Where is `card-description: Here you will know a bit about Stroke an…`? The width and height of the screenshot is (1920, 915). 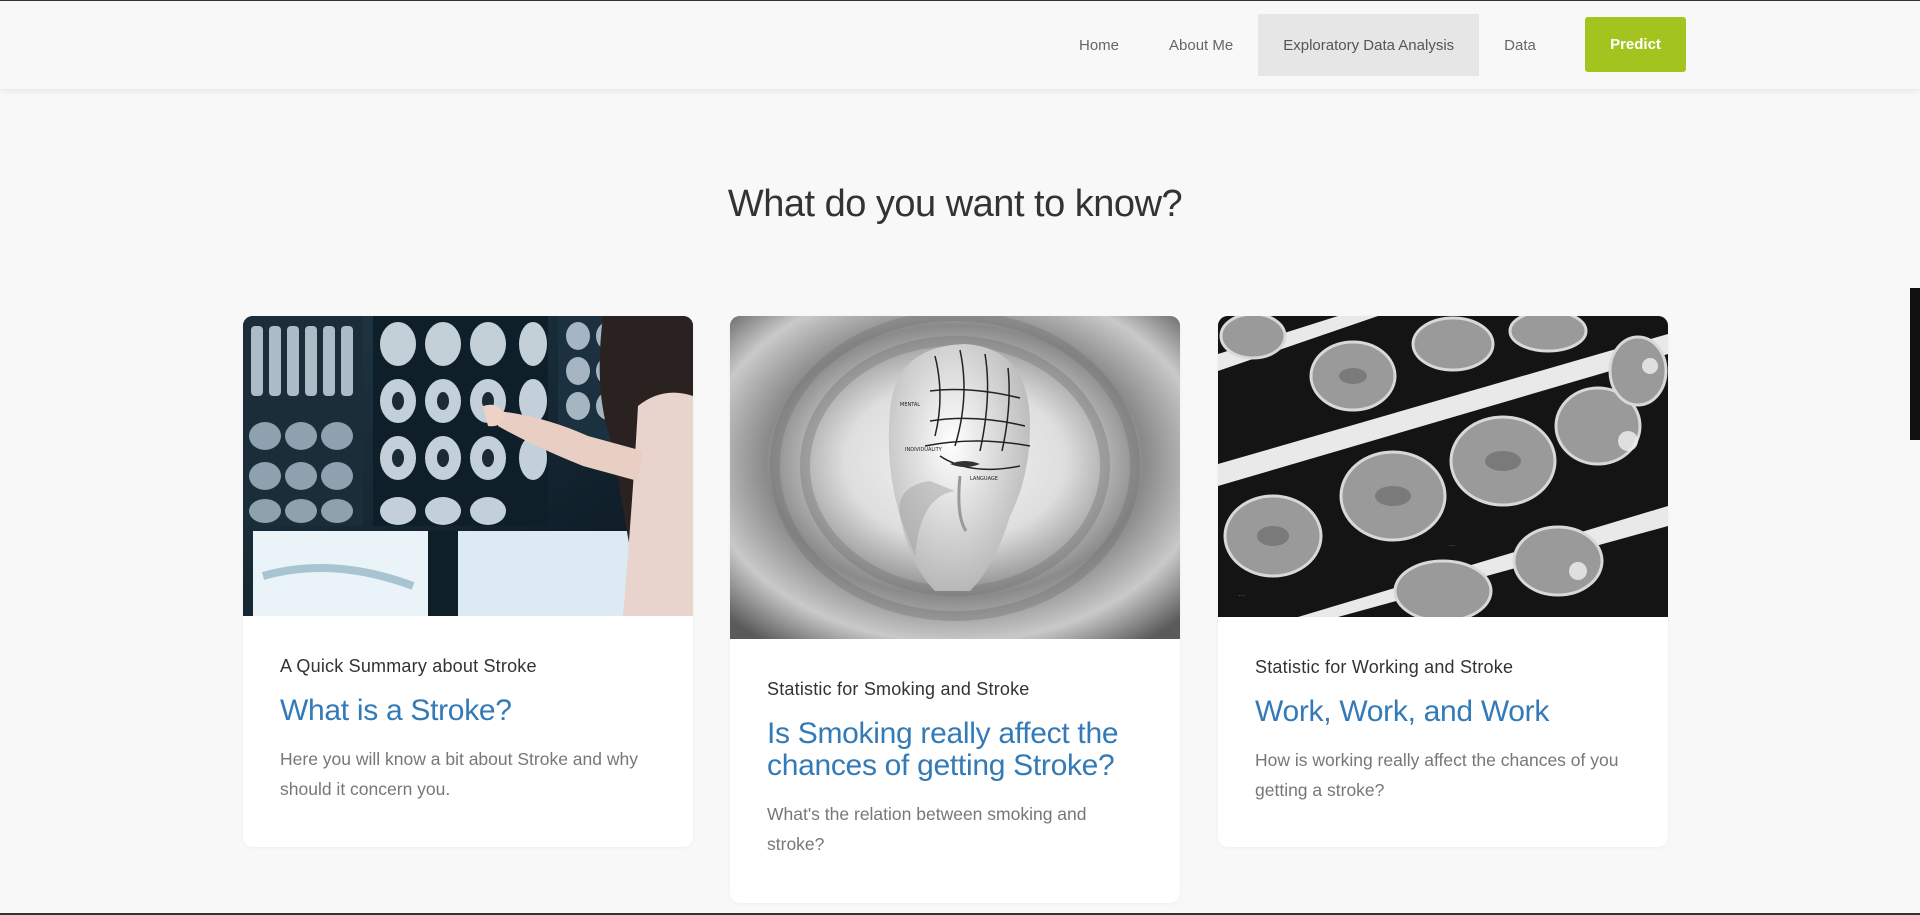
card-description: Here you will know a bit about Stroke an… is located at coordinates (459, 774).